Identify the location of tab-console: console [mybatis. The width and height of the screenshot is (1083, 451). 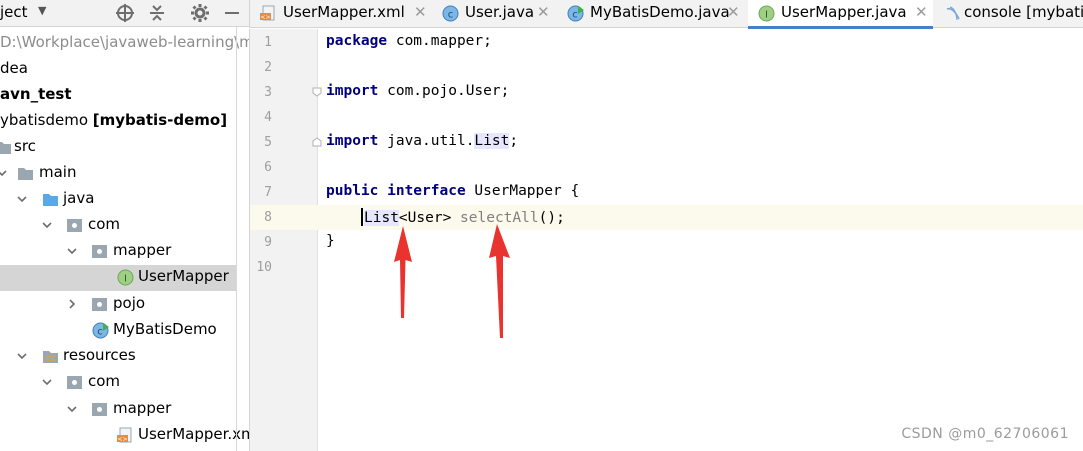
(1009, 14).